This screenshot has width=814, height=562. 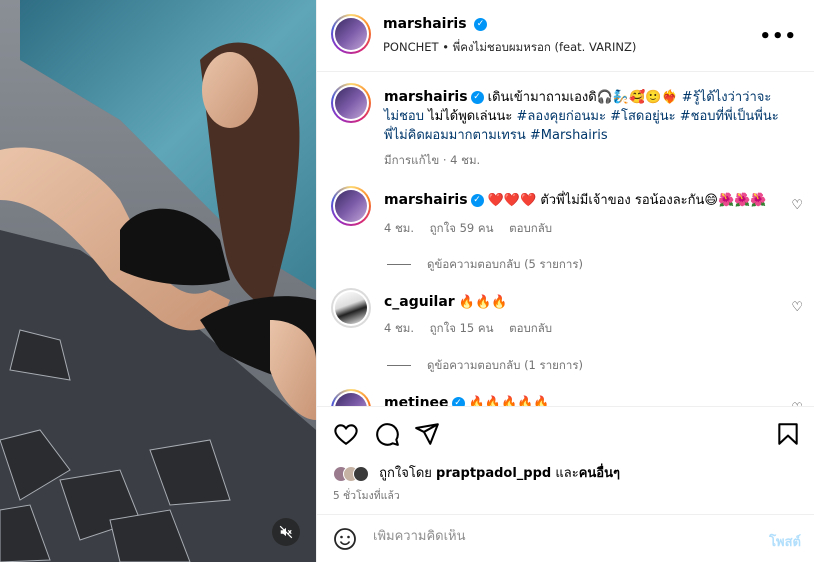 I want to click on comment-body: 🔥🔥🔥🔥🔥, so click(x=509, y=401).